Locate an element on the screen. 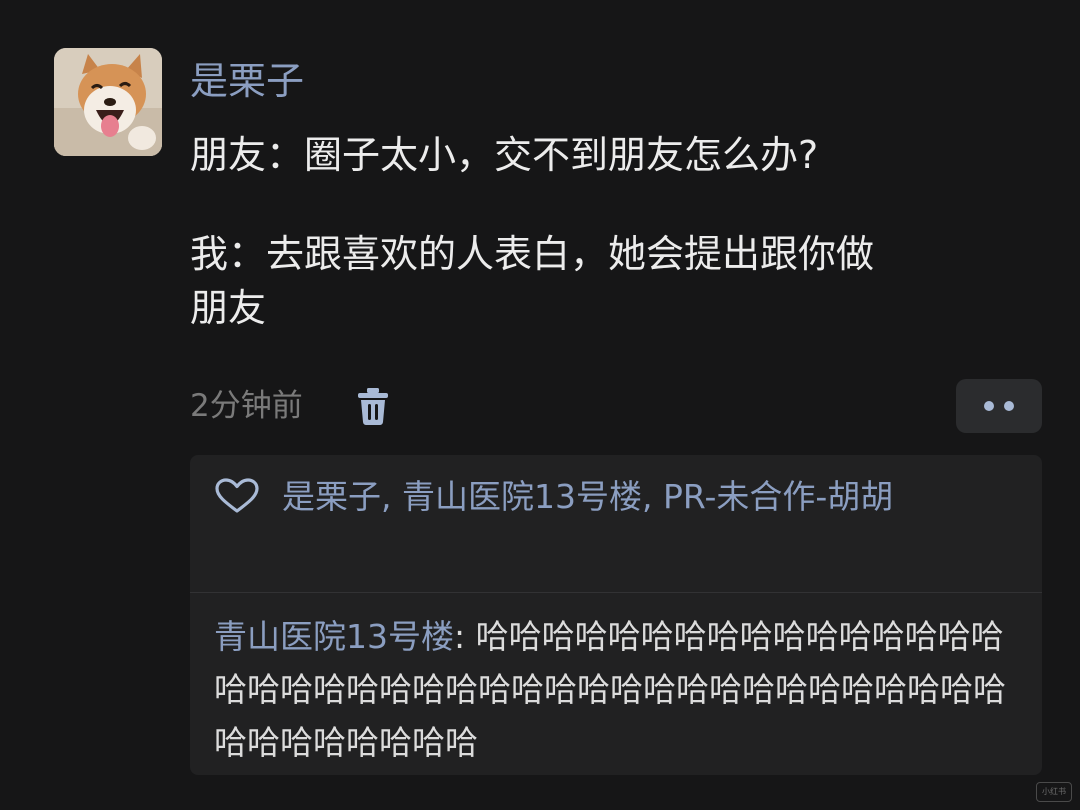 The height and width of the screenshot is (810, 1080). trash-icon is located at coordinates (373, 406).